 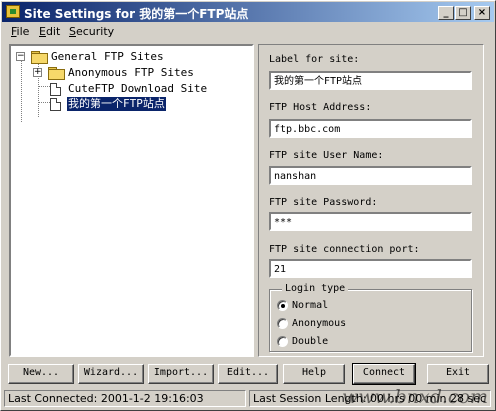 What do you see at coordinates (370, 128) in the screenshot?
I see `host-address-input: ftp.bbc.com` at bounding box center [370, 128].